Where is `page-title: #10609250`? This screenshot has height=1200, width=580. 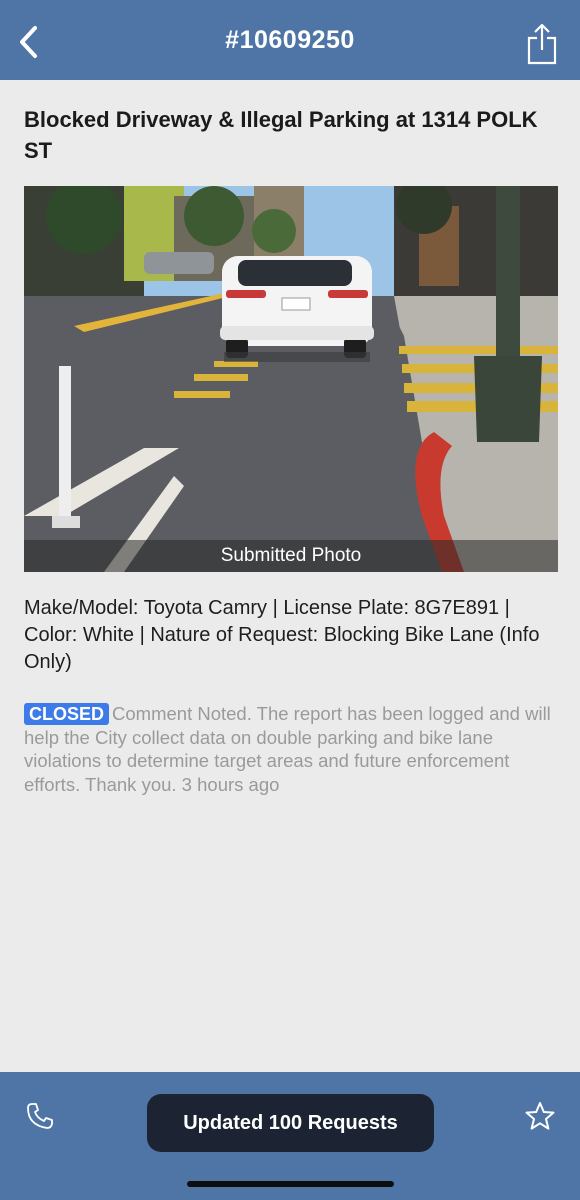
page-title: #10609250 is located at coordinates (290, 39).